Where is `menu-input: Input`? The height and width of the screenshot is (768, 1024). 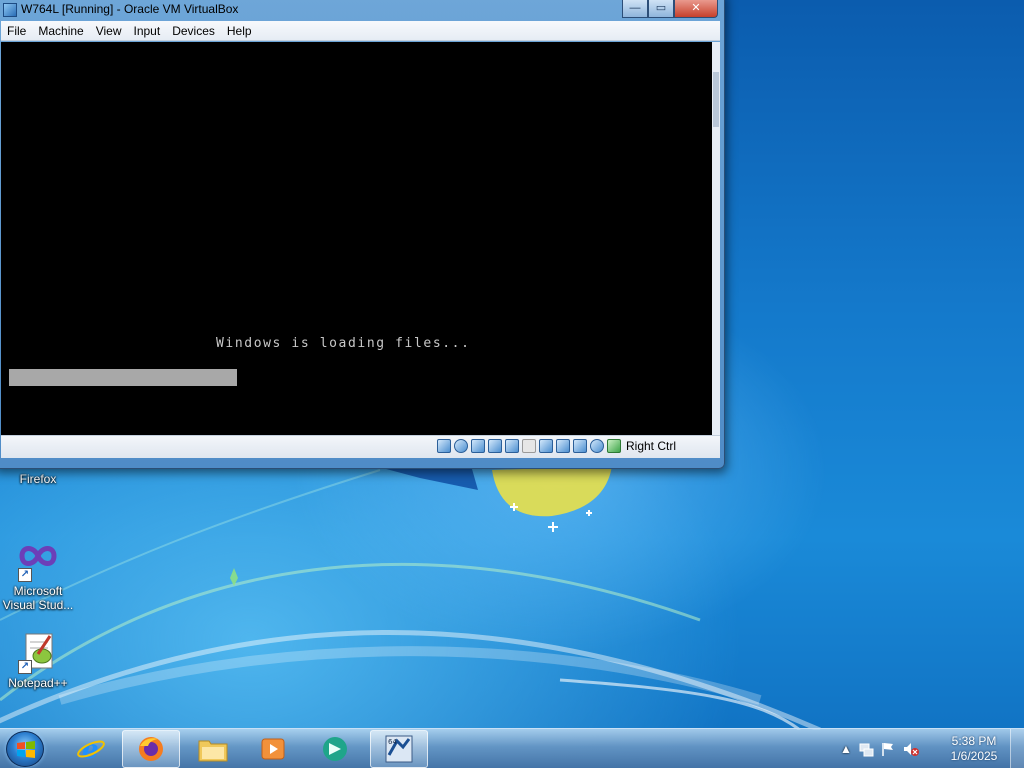 menu-input: Input is located at coordinates (147, 31).